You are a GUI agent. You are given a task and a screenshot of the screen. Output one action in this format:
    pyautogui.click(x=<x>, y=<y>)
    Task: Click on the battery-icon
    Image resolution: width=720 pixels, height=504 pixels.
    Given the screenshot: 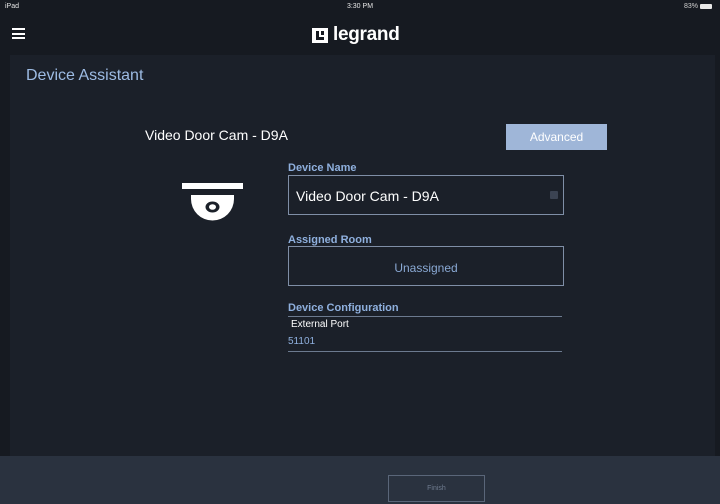 What is the action you would take?
    pyautogui.click(x=706, y=6)
    